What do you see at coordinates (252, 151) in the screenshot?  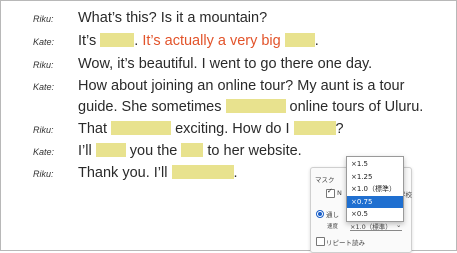 I see `line-text: to her website.` at bounding box center [252, 151].